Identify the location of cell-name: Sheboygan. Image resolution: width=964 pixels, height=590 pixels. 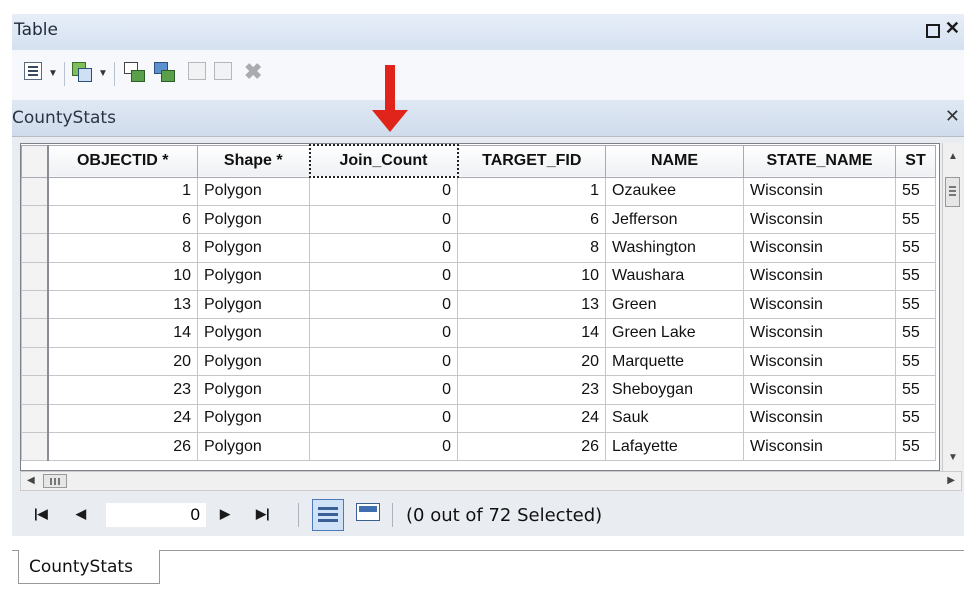
(674, 390).